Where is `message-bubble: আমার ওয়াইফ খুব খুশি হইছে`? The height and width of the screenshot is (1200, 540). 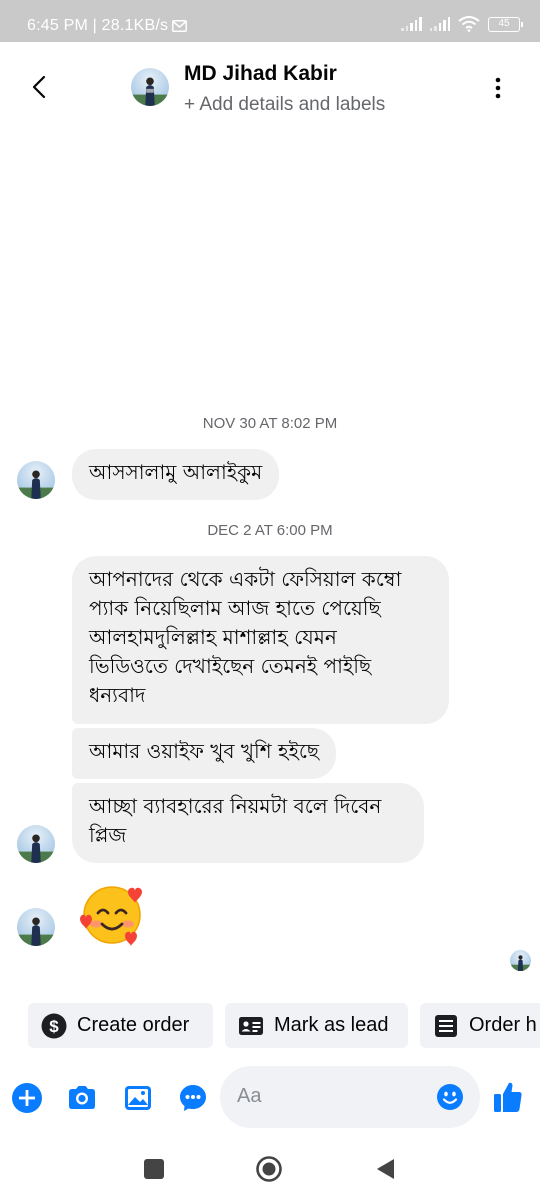
message-bubble: আমার ওয়াইফ খুব খুশি হইছে is located at coordinates (204, 753).